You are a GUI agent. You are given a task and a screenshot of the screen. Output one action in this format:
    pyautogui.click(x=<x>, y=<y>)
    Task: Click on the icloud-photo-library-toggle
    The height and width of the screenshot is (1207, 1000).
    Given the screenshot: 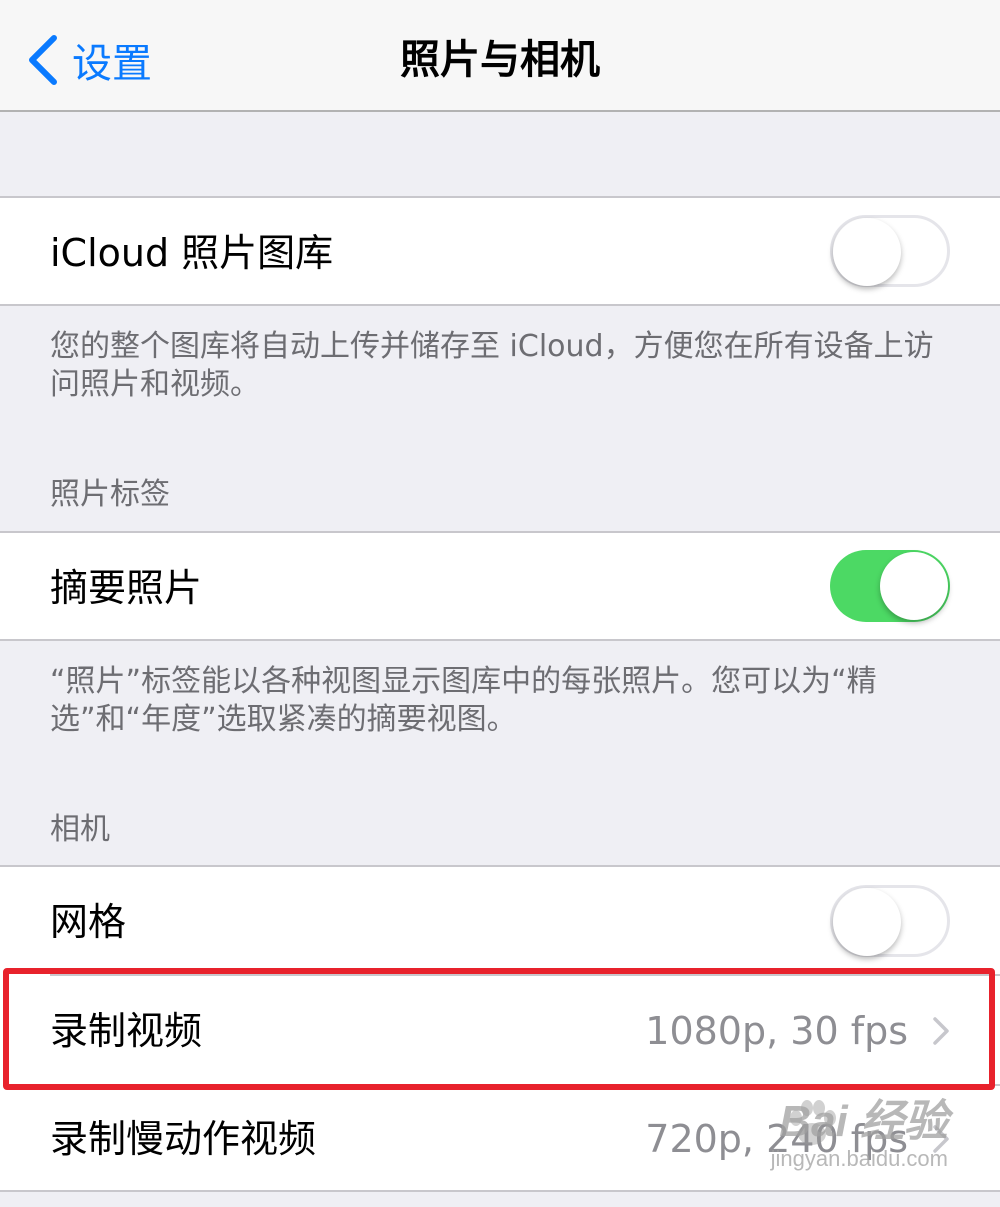 What is the action you would take?
    pyautogui.click(x=890, y=251)
    